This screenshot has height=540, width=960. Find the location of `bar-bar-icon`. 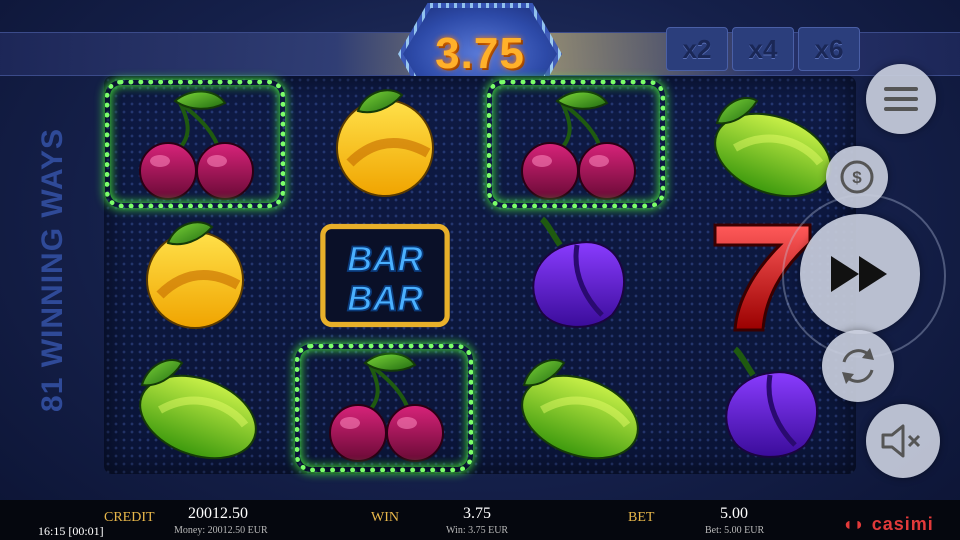

bar-bar-icon is located at coordinates (385, 275).